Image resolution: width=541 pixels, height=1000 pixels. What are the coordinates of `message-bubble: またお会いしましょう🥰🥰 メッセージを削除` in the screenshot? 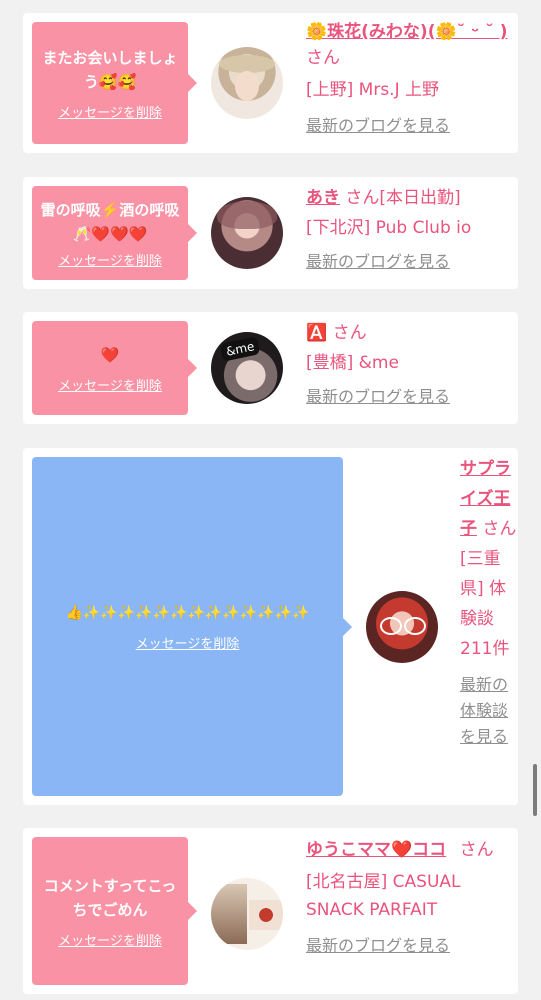 It's located at (114, 83).